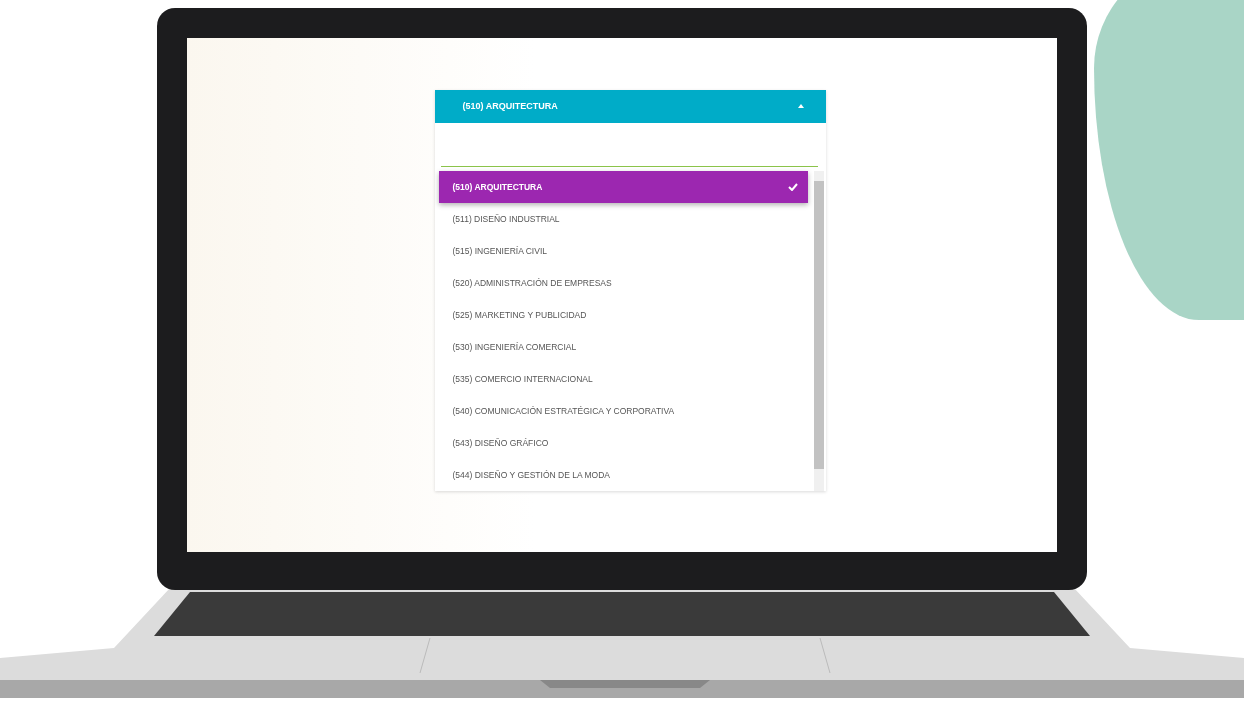 The width and height of the screenshot is (1244, 720). I want to click on option-item: (530) INGENIERÍA COMERCIAL, so click(623, 347).